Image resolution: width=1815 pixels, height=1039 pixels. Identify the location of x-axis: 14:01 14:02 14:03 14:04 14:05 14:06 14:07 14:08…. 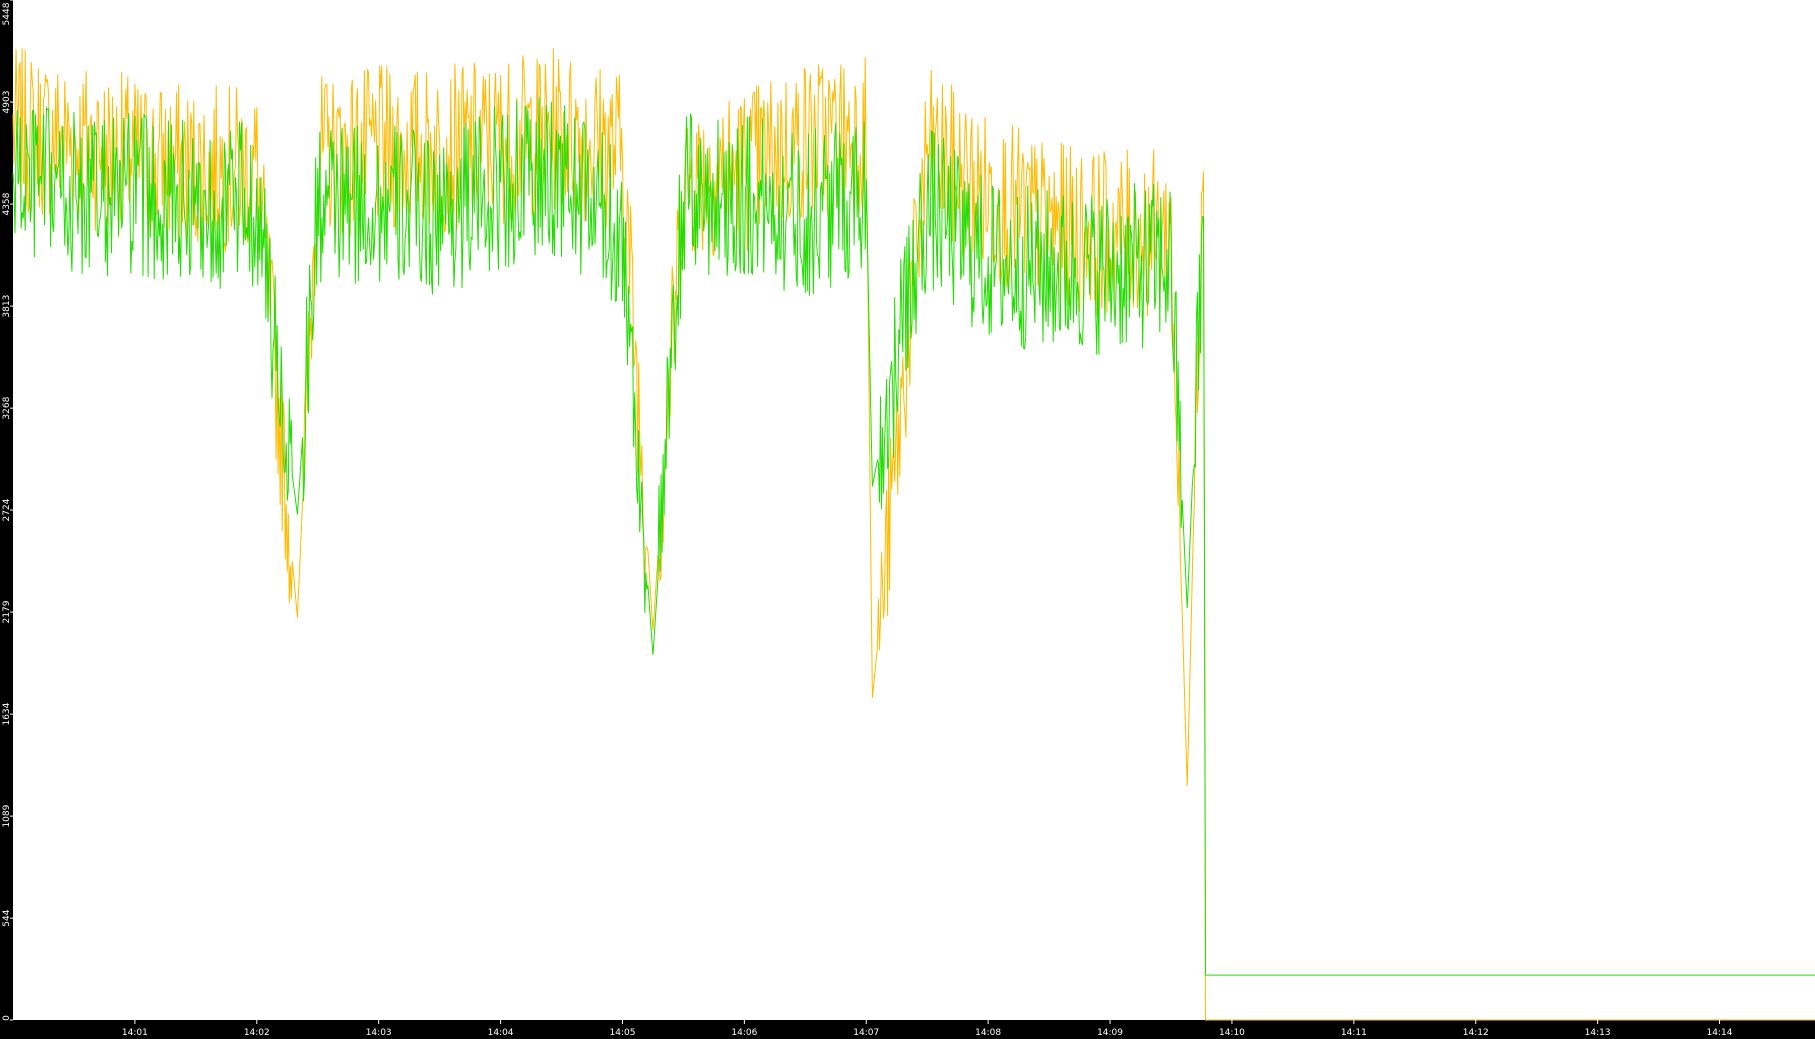
(927, 1029).